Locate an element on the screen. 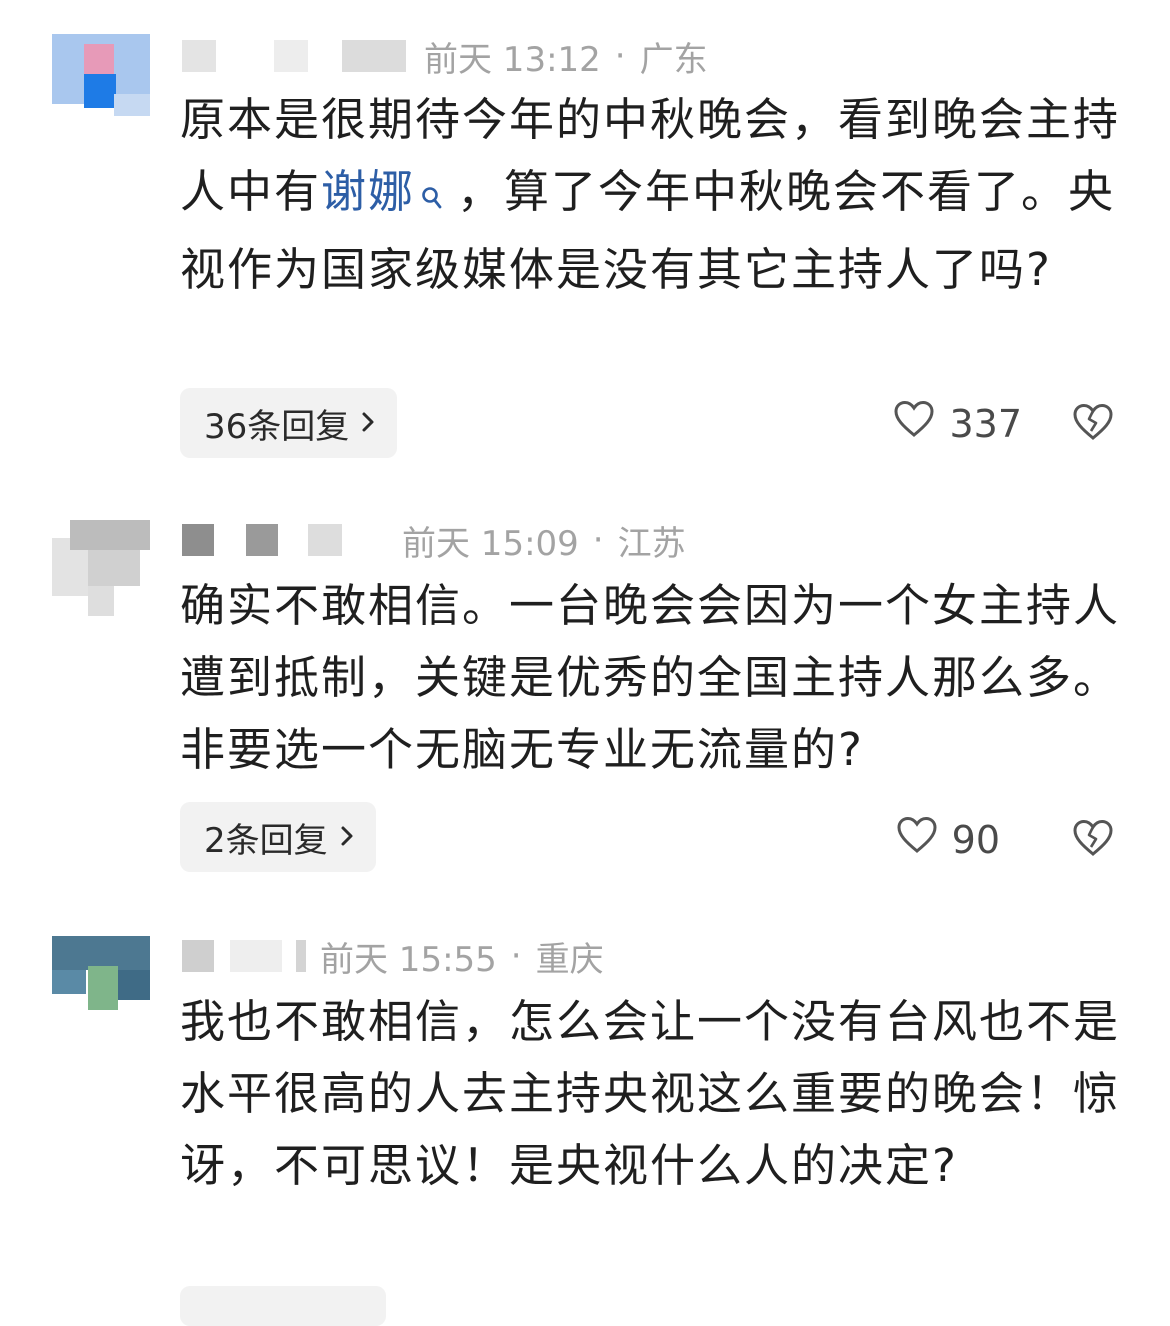 The width and height of the screenshot is (1170, 1326). comment-location: 广东 is located at coordinates (673, 59).